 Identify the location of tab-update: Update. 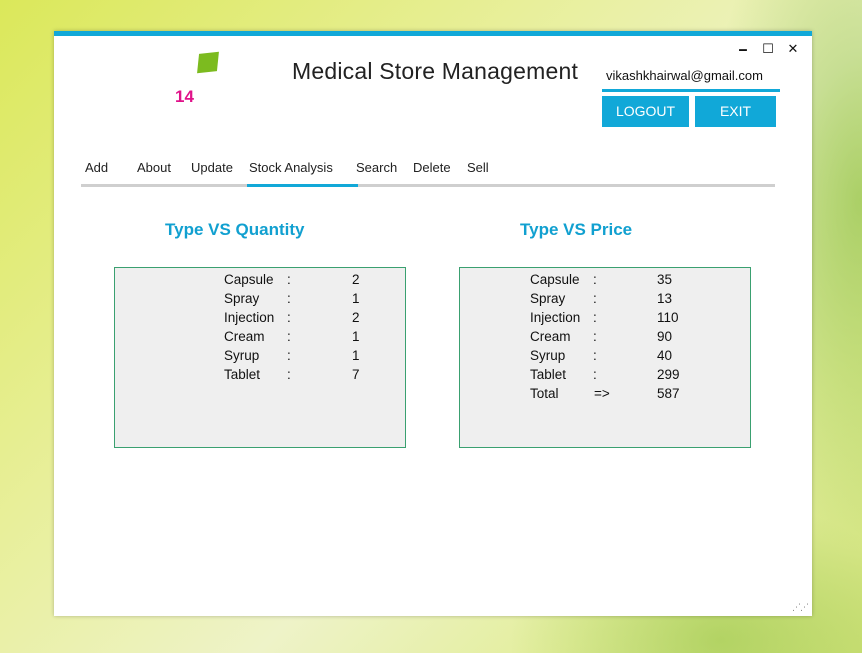
(212, 171).